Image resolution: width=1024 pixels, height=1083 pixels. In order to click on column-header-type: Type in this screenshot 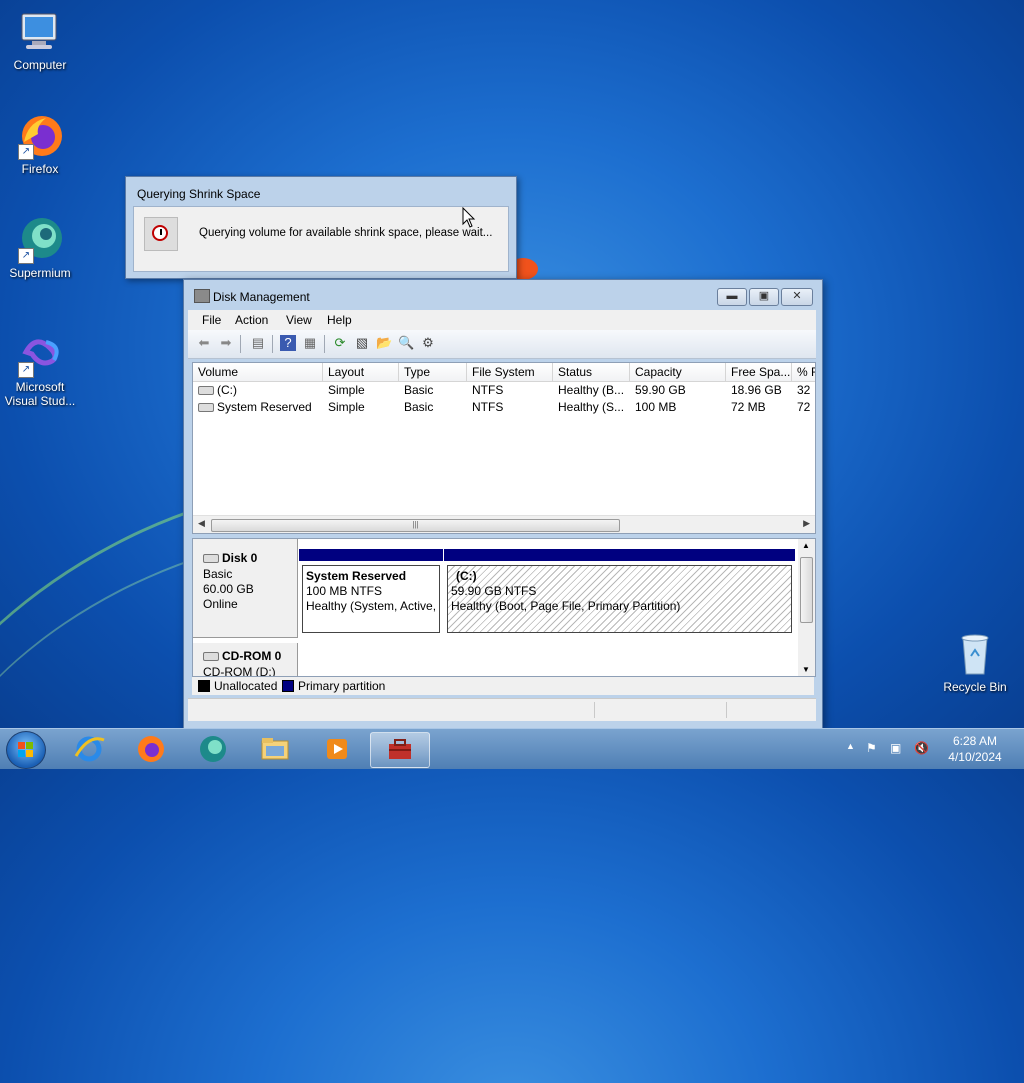, I will do `click(433, 372)`.